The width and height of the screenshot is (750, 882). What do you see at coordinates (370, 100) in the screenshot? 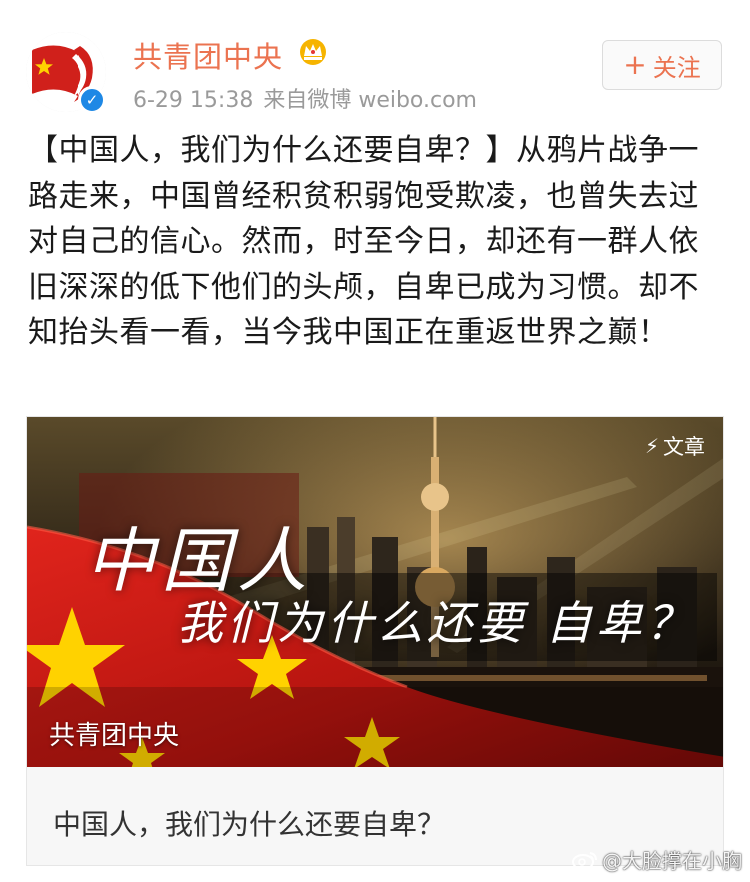
I see `post-source: 来自微博 weibo.com` at bounding box center [370, 100].